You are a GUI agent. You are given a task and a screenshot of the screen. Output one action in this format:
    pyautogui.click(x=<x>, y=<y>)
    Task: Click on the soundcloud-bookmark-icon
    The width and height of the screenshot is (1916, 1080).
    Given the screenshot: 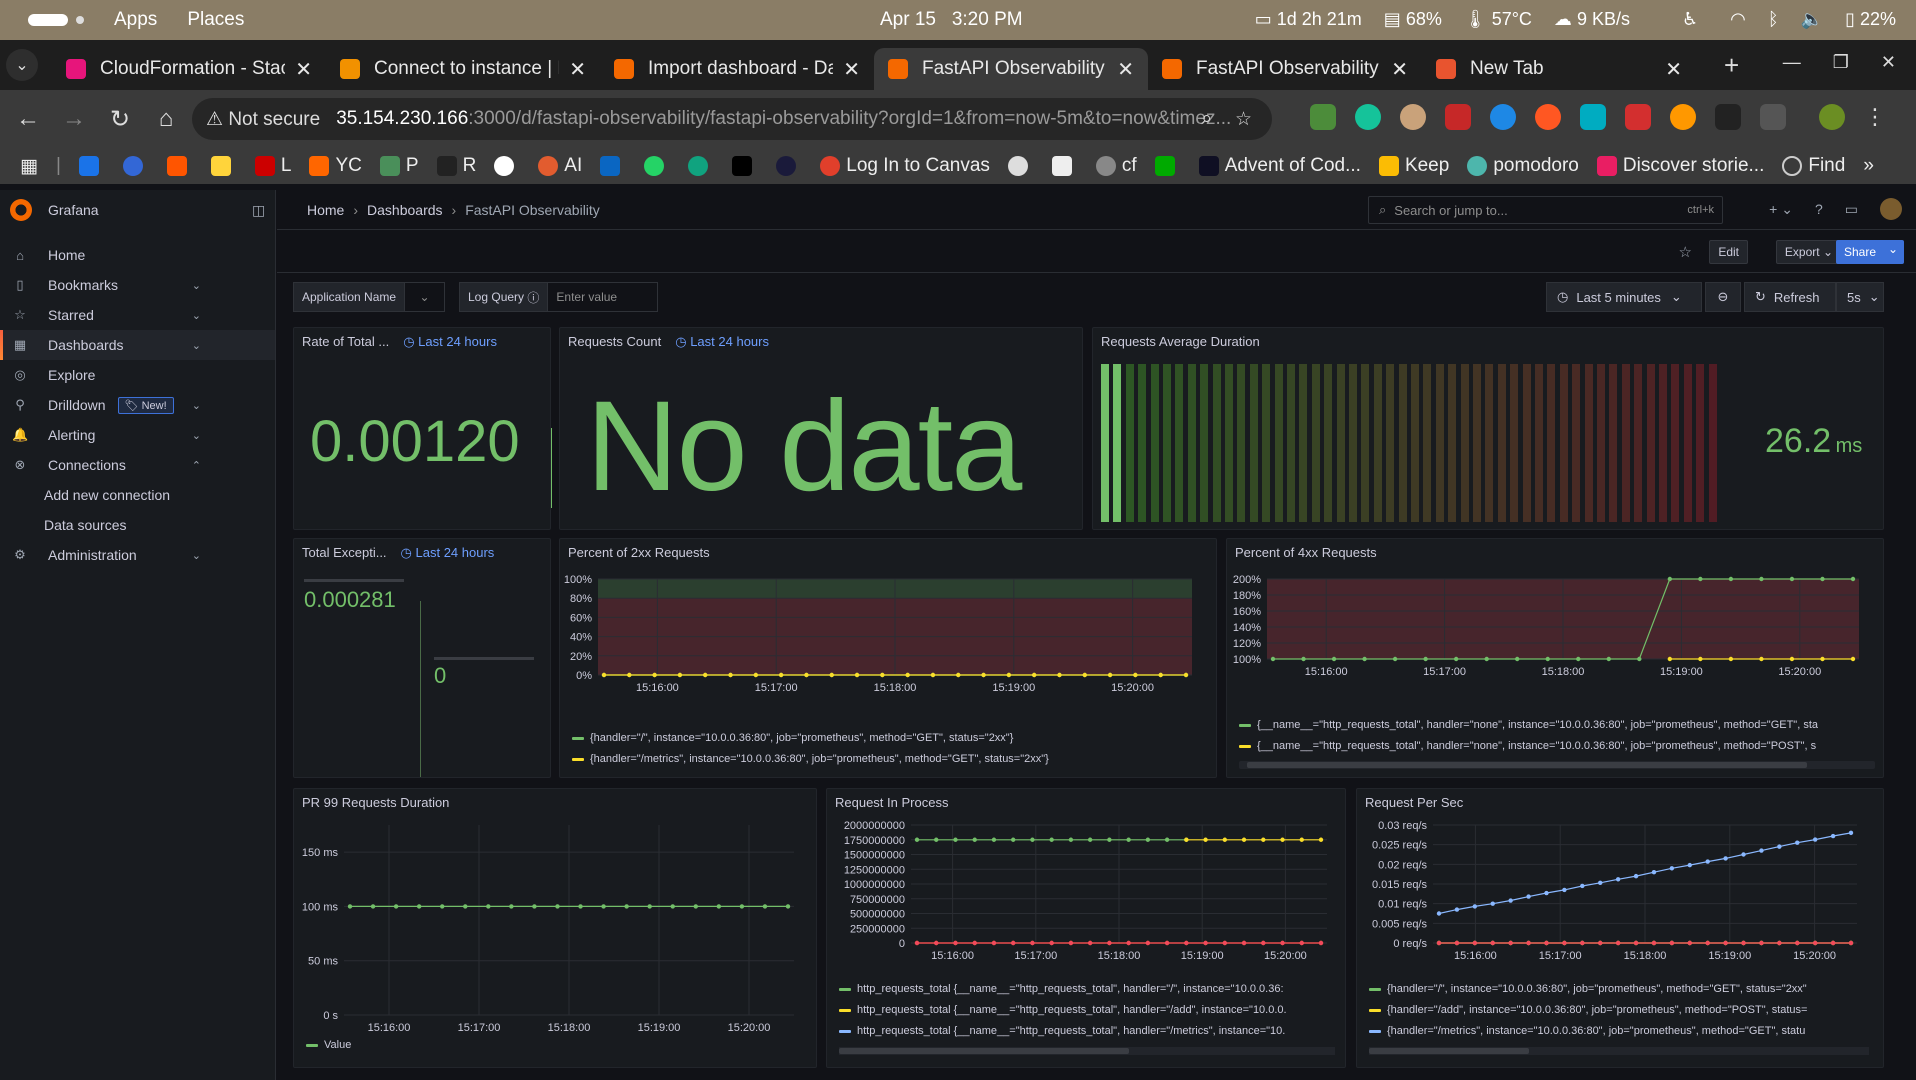 What is the action you would take?
    pyautogui.click(x=176, y=166)
    